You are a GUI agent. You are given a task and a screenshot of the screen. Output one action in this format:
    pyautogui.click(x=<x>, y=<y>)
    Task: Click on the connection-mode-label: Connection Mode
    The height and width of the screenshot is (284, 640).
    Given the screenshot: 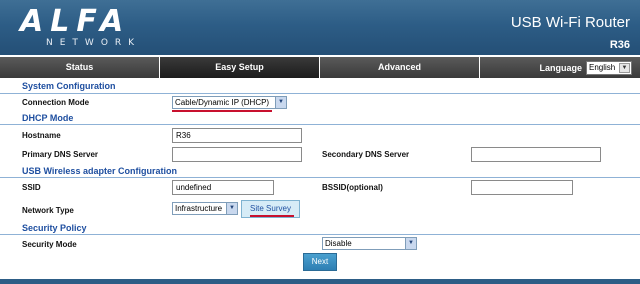 What is the action you would take?
    pyautogui.click(x=56, y=102)
    